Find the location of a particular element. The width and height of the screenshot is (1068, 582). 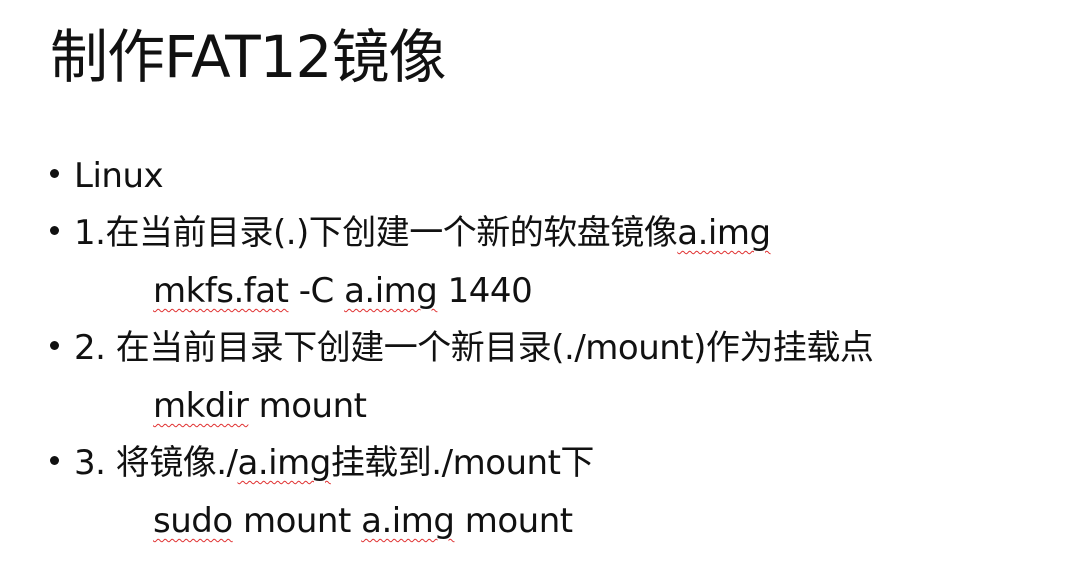

bullet-step-3: 3. 将镜像./a.img挂载到./mount下 is located at coordinates (322, 463).